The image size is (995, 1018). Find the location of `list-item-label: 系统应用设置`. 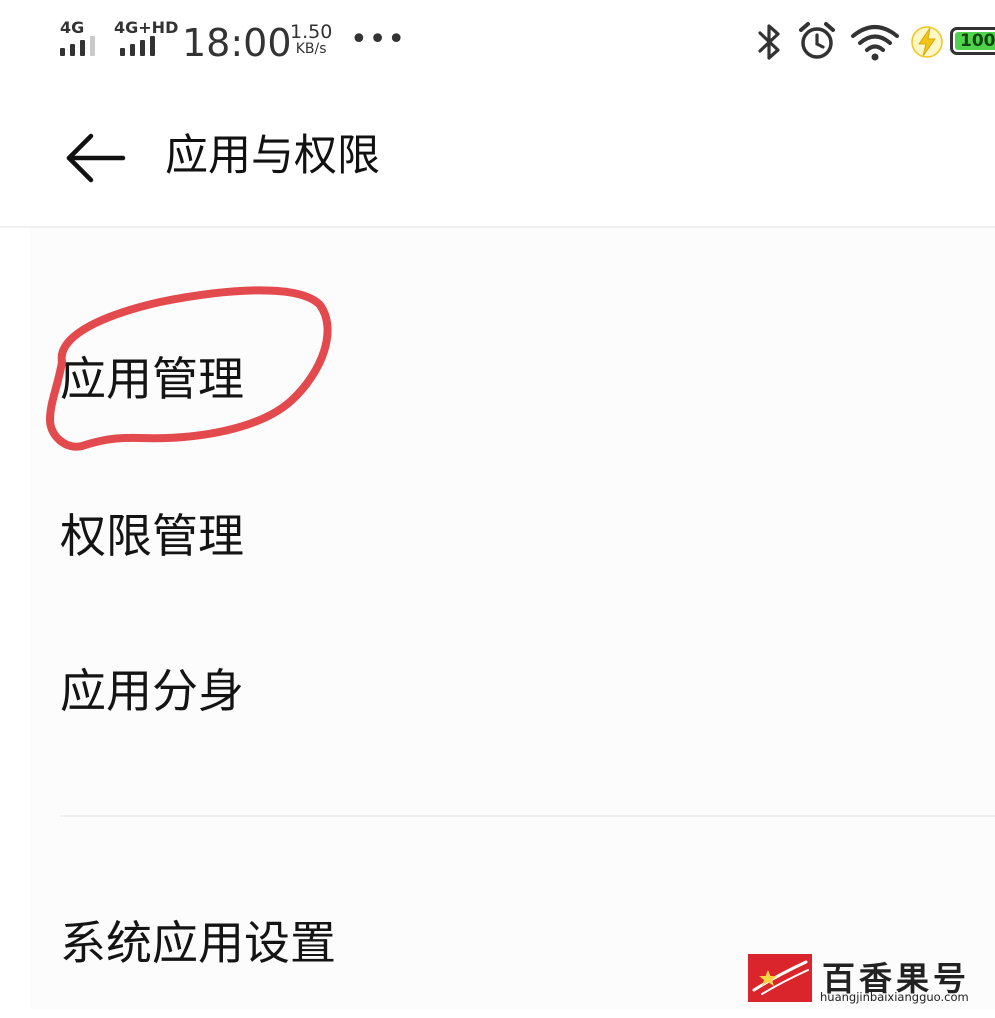

list-item-label: 系统应用设置 is located at coordinates (198, 943).